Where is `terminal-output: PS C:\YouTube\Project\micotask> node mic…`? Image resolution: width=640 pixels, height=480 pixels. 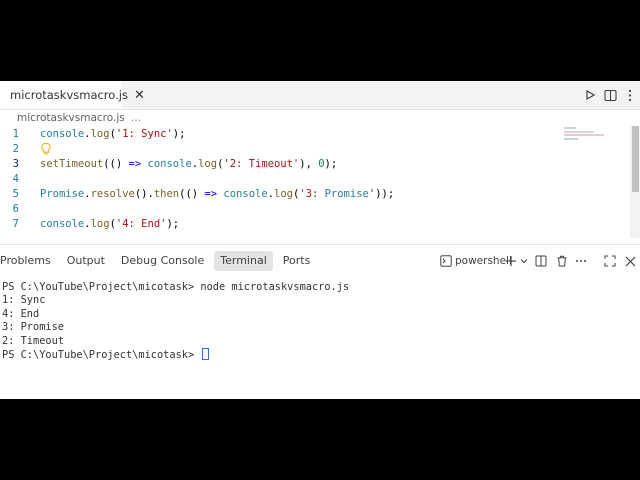
terminal-output: PS C:\YouTube\Project\micotask> node mic… is located at coordinates (175, 321).